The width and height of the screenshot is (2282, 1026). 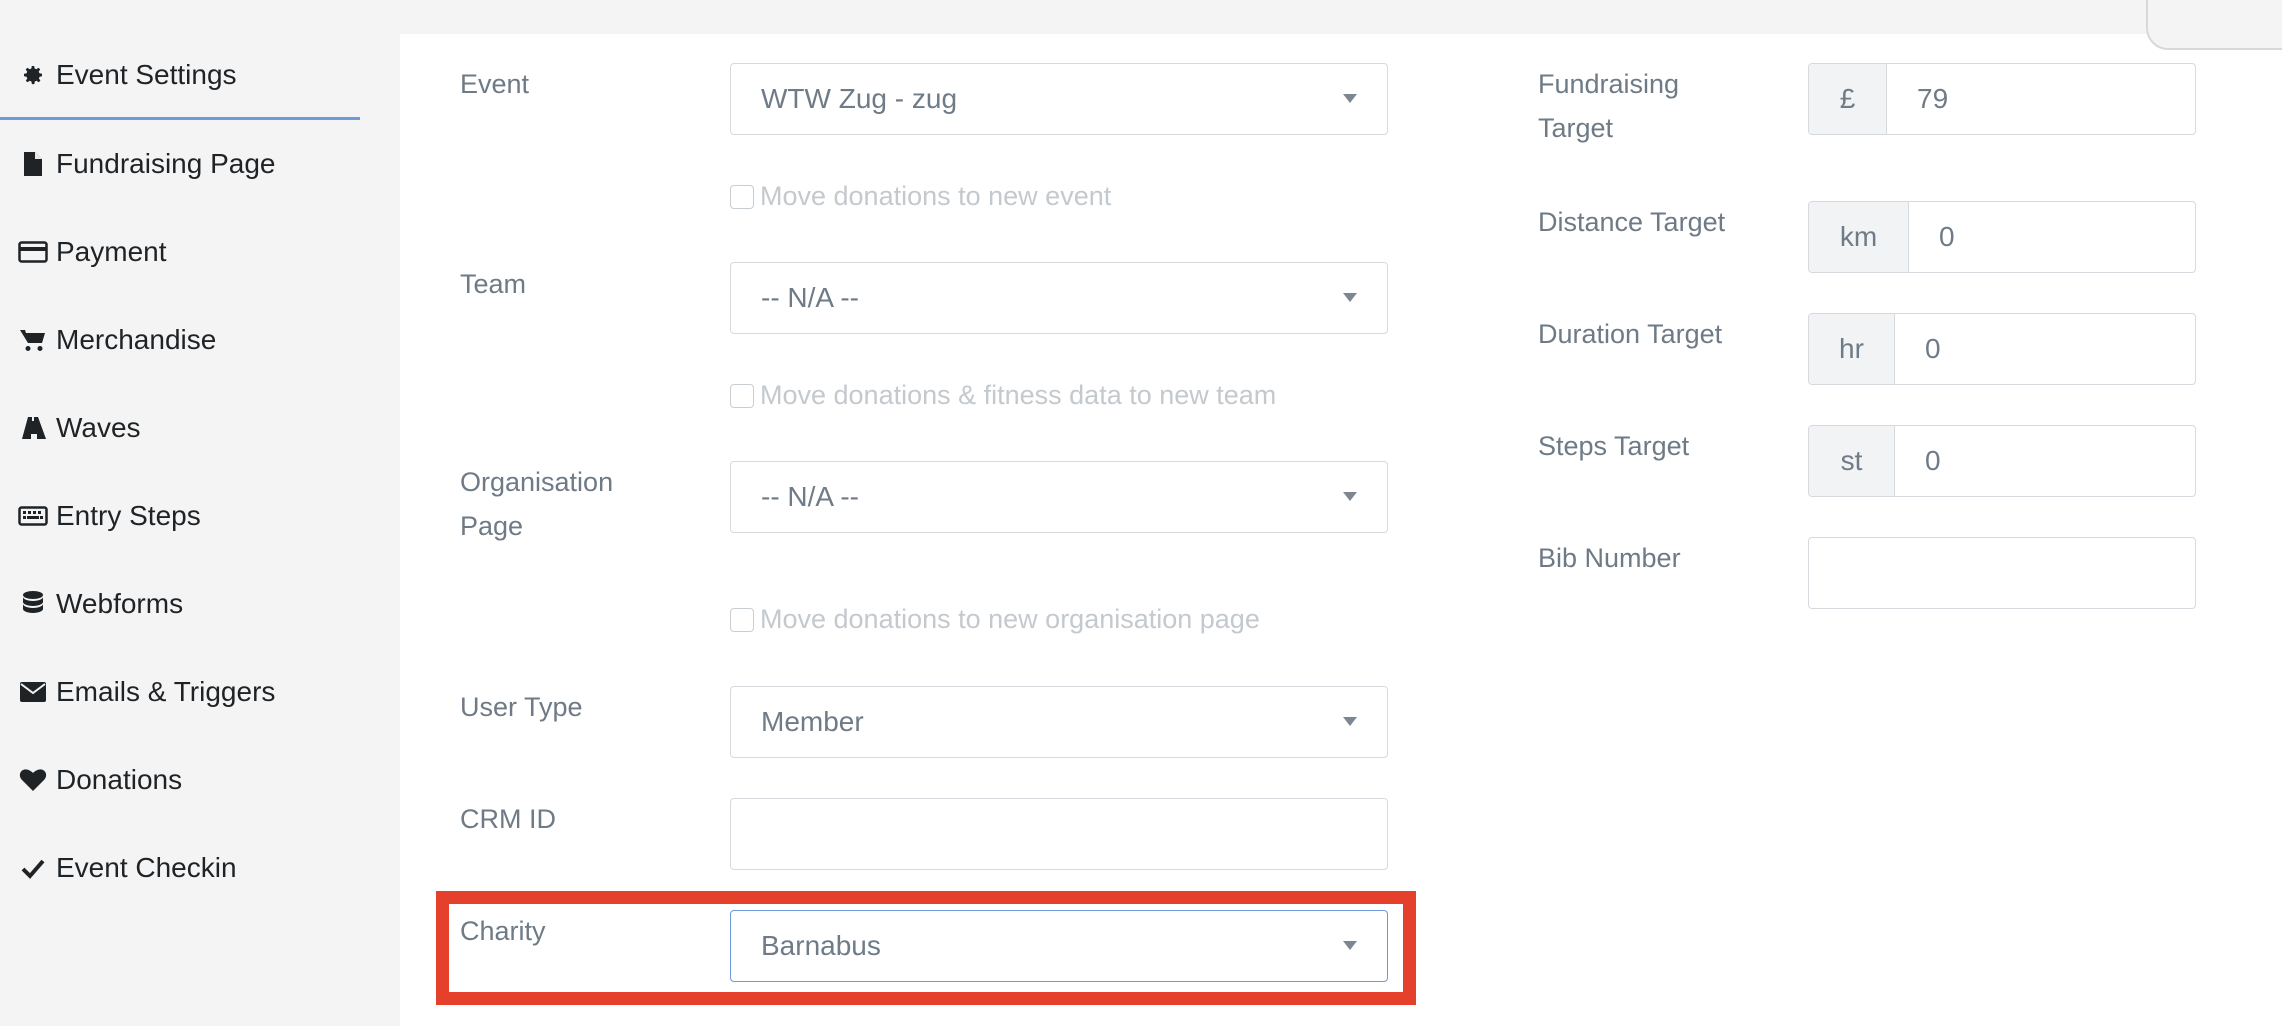 I want to click on event-select: WTW Zug - zug, so click(x=1059, y=99).